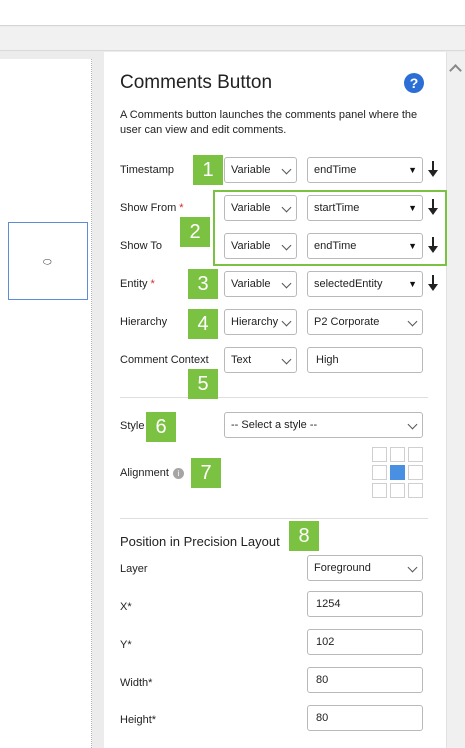  What do you see at coordinates (196, 82) in the screenshot?
I see `panel-title: Comments Button` at bounding box center [196, 82].